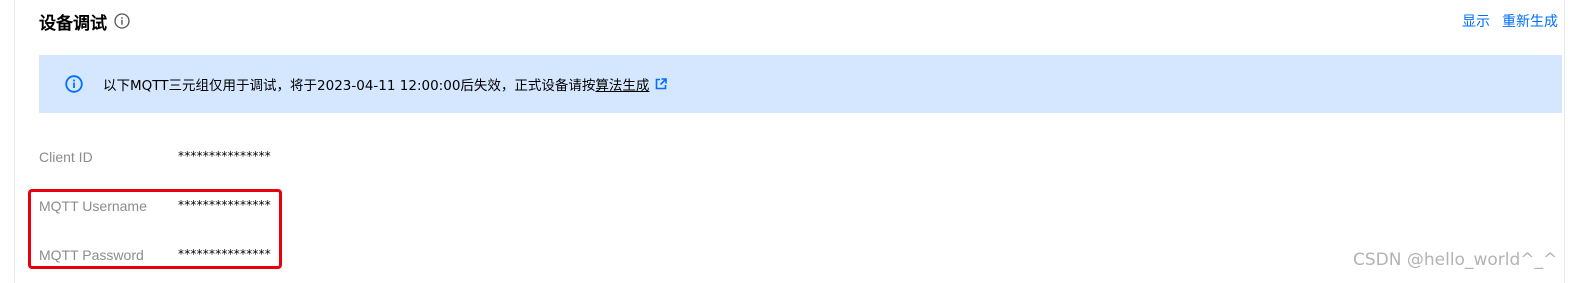  What do you see at coordinates (1530, 21) in the screenshot?
I see `regenerate-button: 重新生成` at bounding box center [1530, 21].